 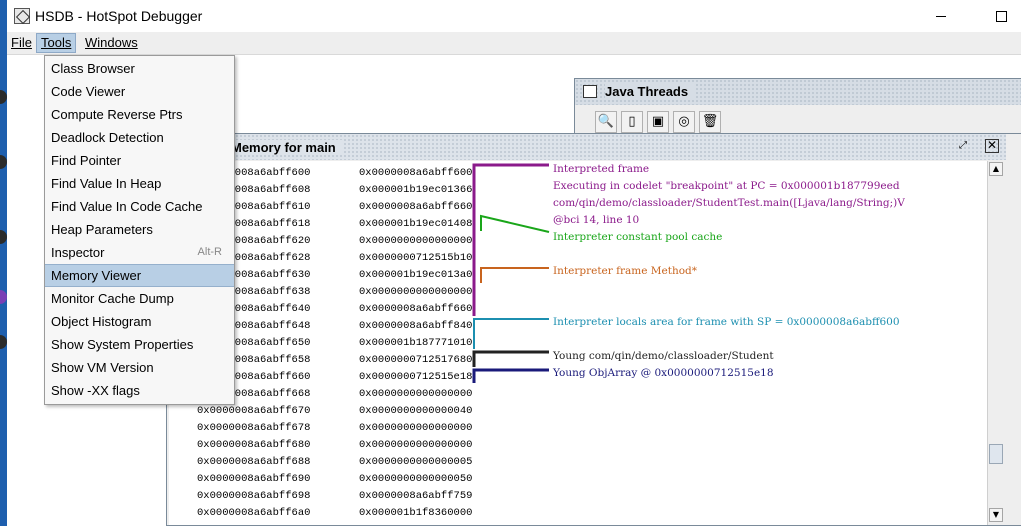 I want to click on bracket-constant-pool, so click(x=515, y=223).